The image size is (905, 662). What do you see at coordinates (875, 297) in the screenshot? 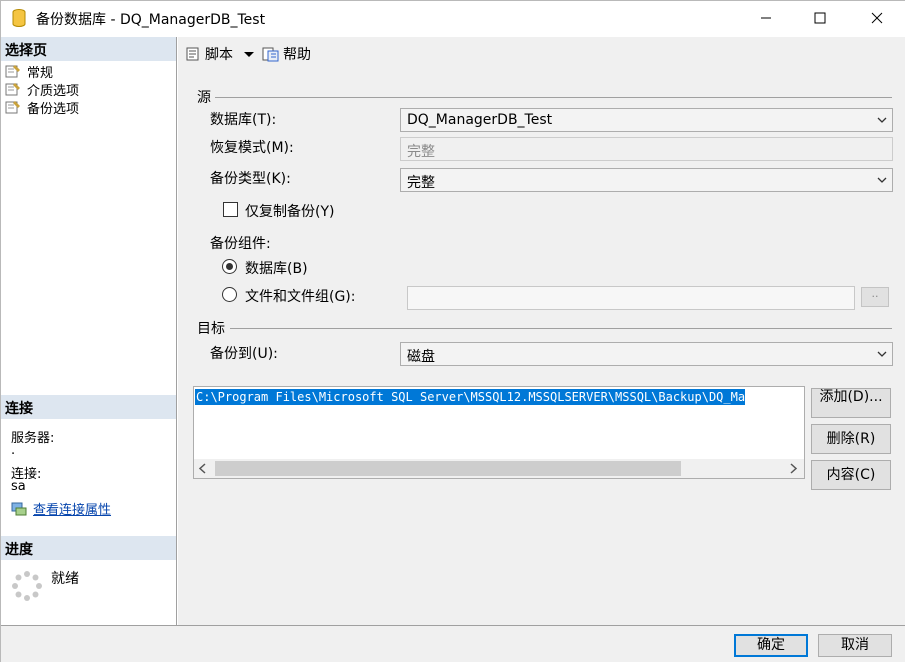
I see `filegroup-browse-button: ··` at bounding box center [875, 297].